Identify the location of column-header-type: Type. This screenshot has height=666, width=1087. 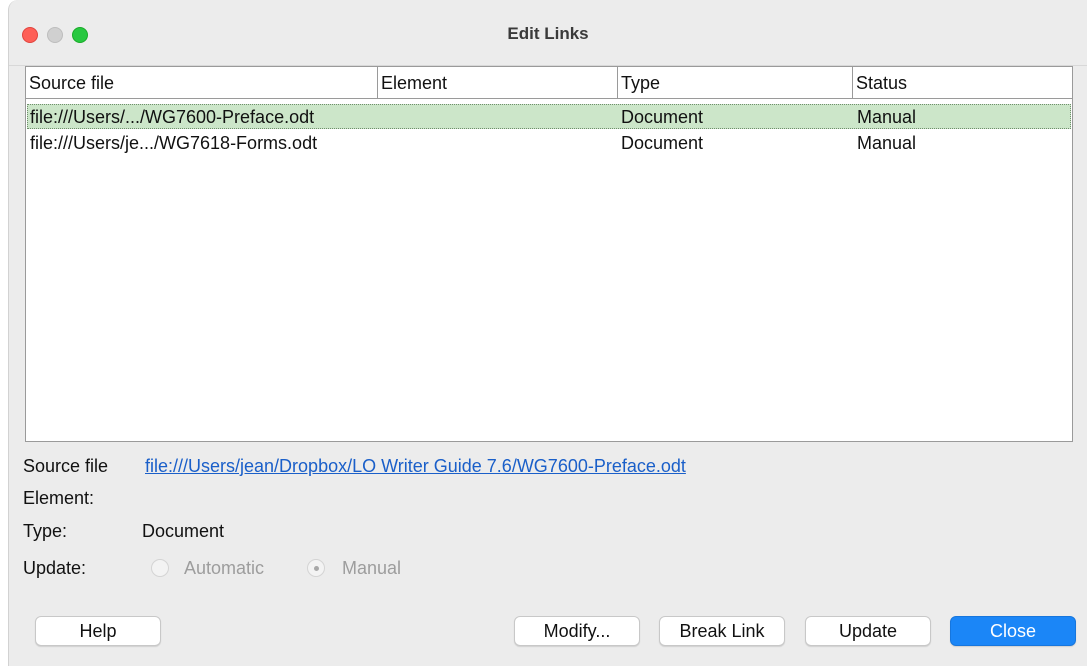
(735, 82).